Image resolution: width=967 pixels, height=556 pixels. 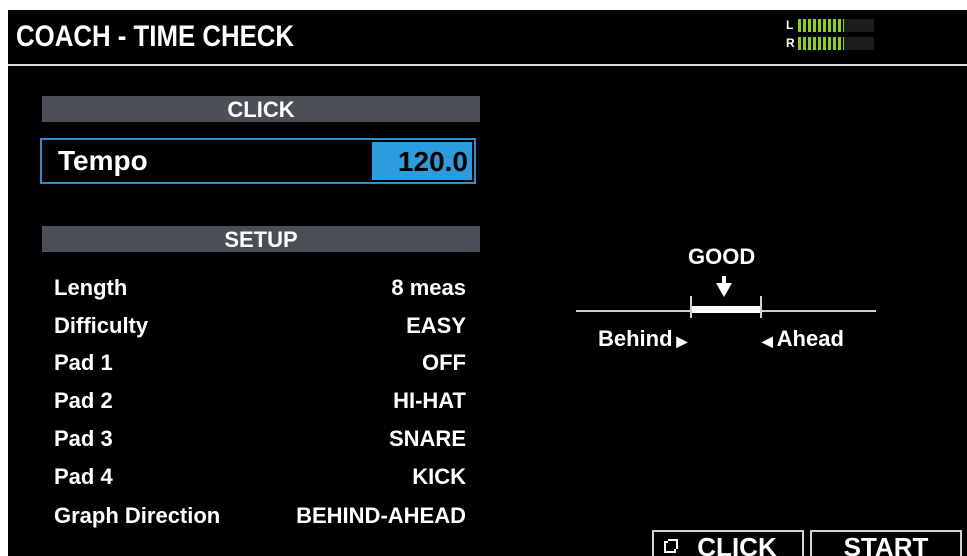 What do you see at coordinates (722, 256) in the screenshot?
I see `timing-status: GOOD` at bounding box center [722, 256].